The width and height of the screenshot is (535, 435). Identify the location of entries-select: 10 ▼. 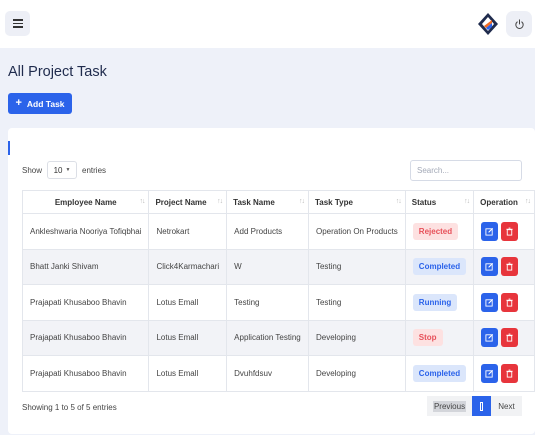
(62, 170).